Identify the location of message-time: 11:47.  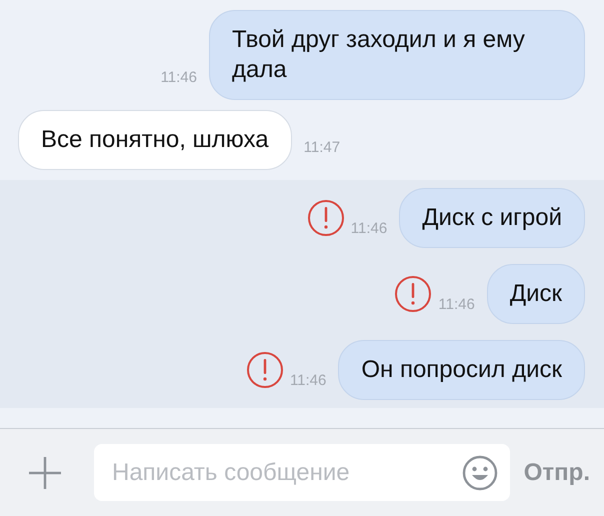
(322, 147).